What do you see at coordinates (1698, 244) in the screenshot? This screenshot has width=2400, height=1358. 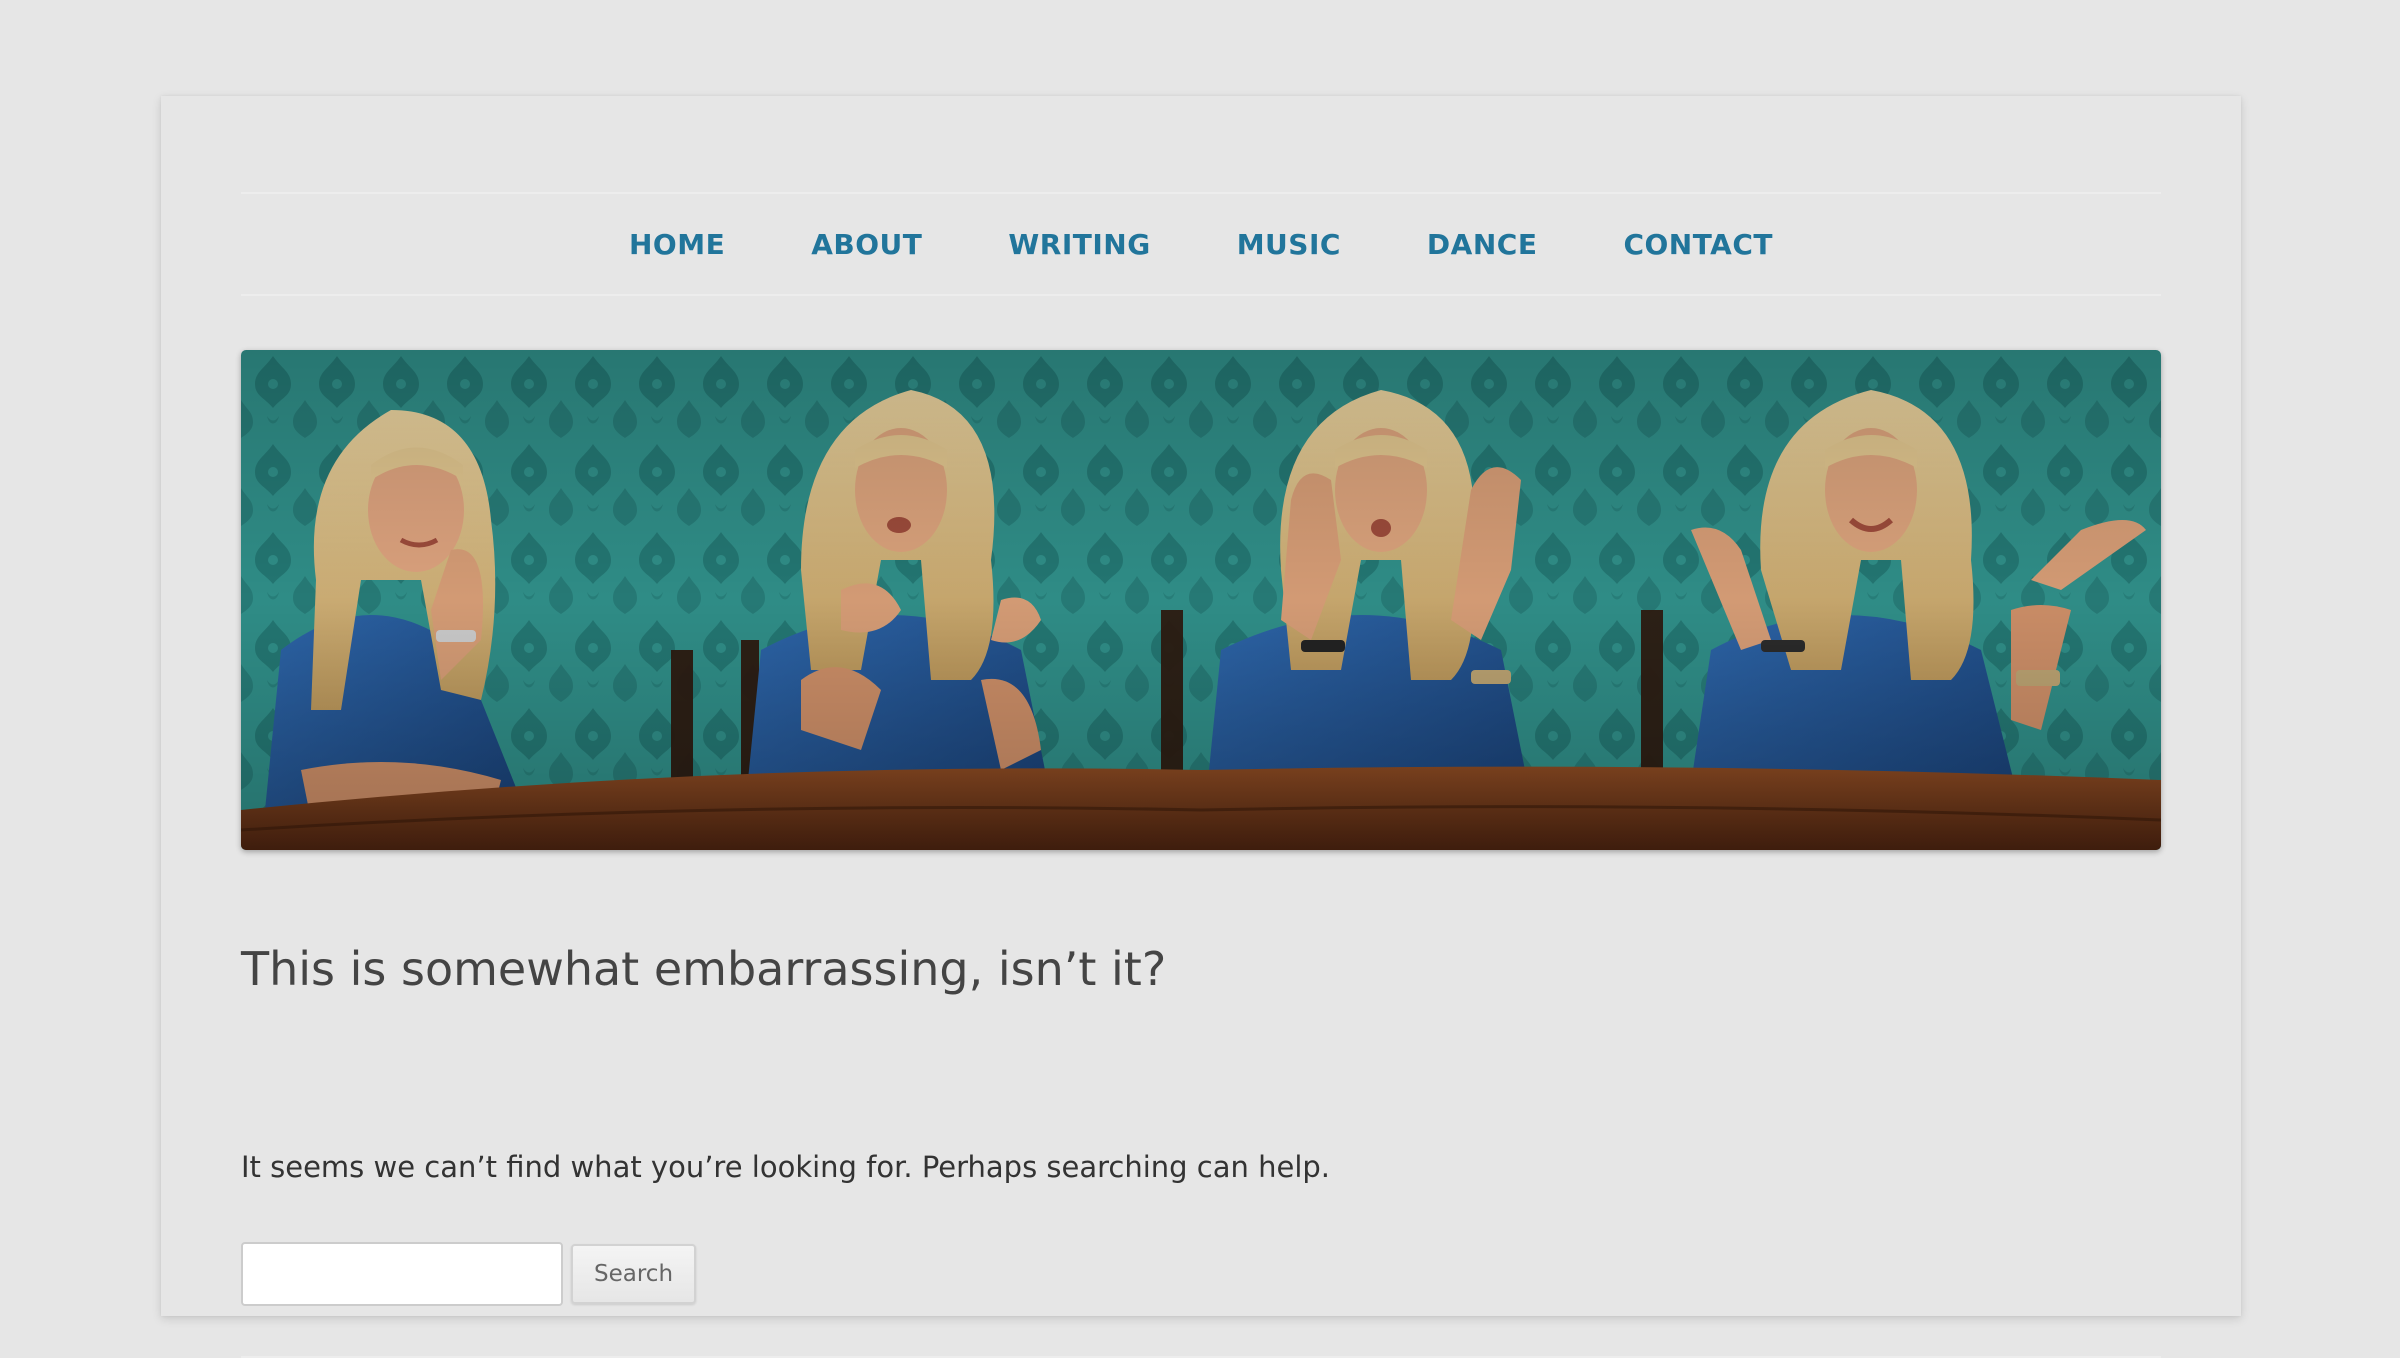 I see `nav-item-contact: CONTACT` at bounding box center [1698, 244].